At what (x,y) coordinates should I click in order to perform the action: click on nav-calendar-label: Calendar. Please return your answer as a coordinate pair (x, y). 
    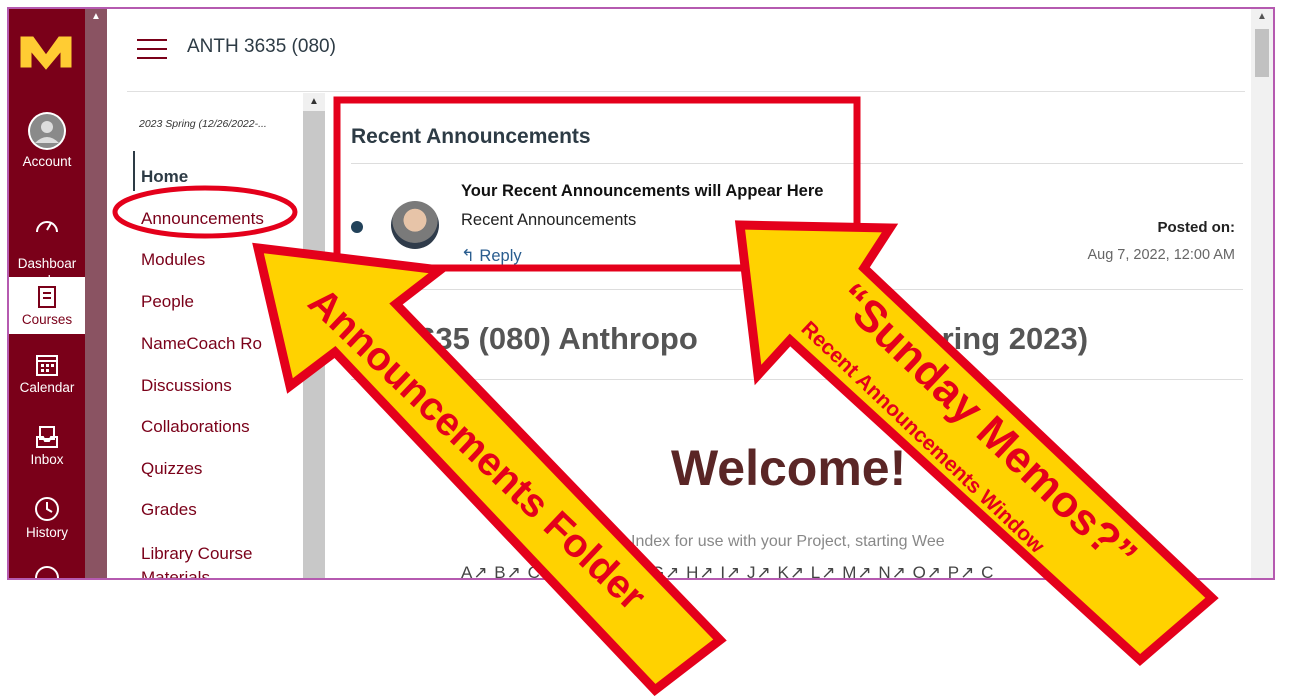
    Looking at the image, I should click on (47, 387).